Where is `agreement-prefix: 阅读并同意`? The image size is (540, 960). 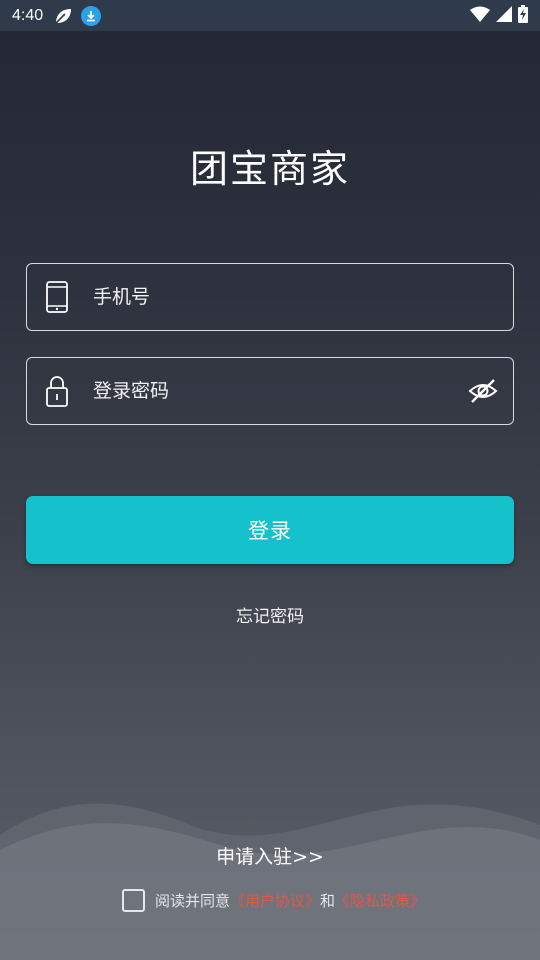 agreement-prefix: 阅读并同意 is located at coordinates (193, 901).